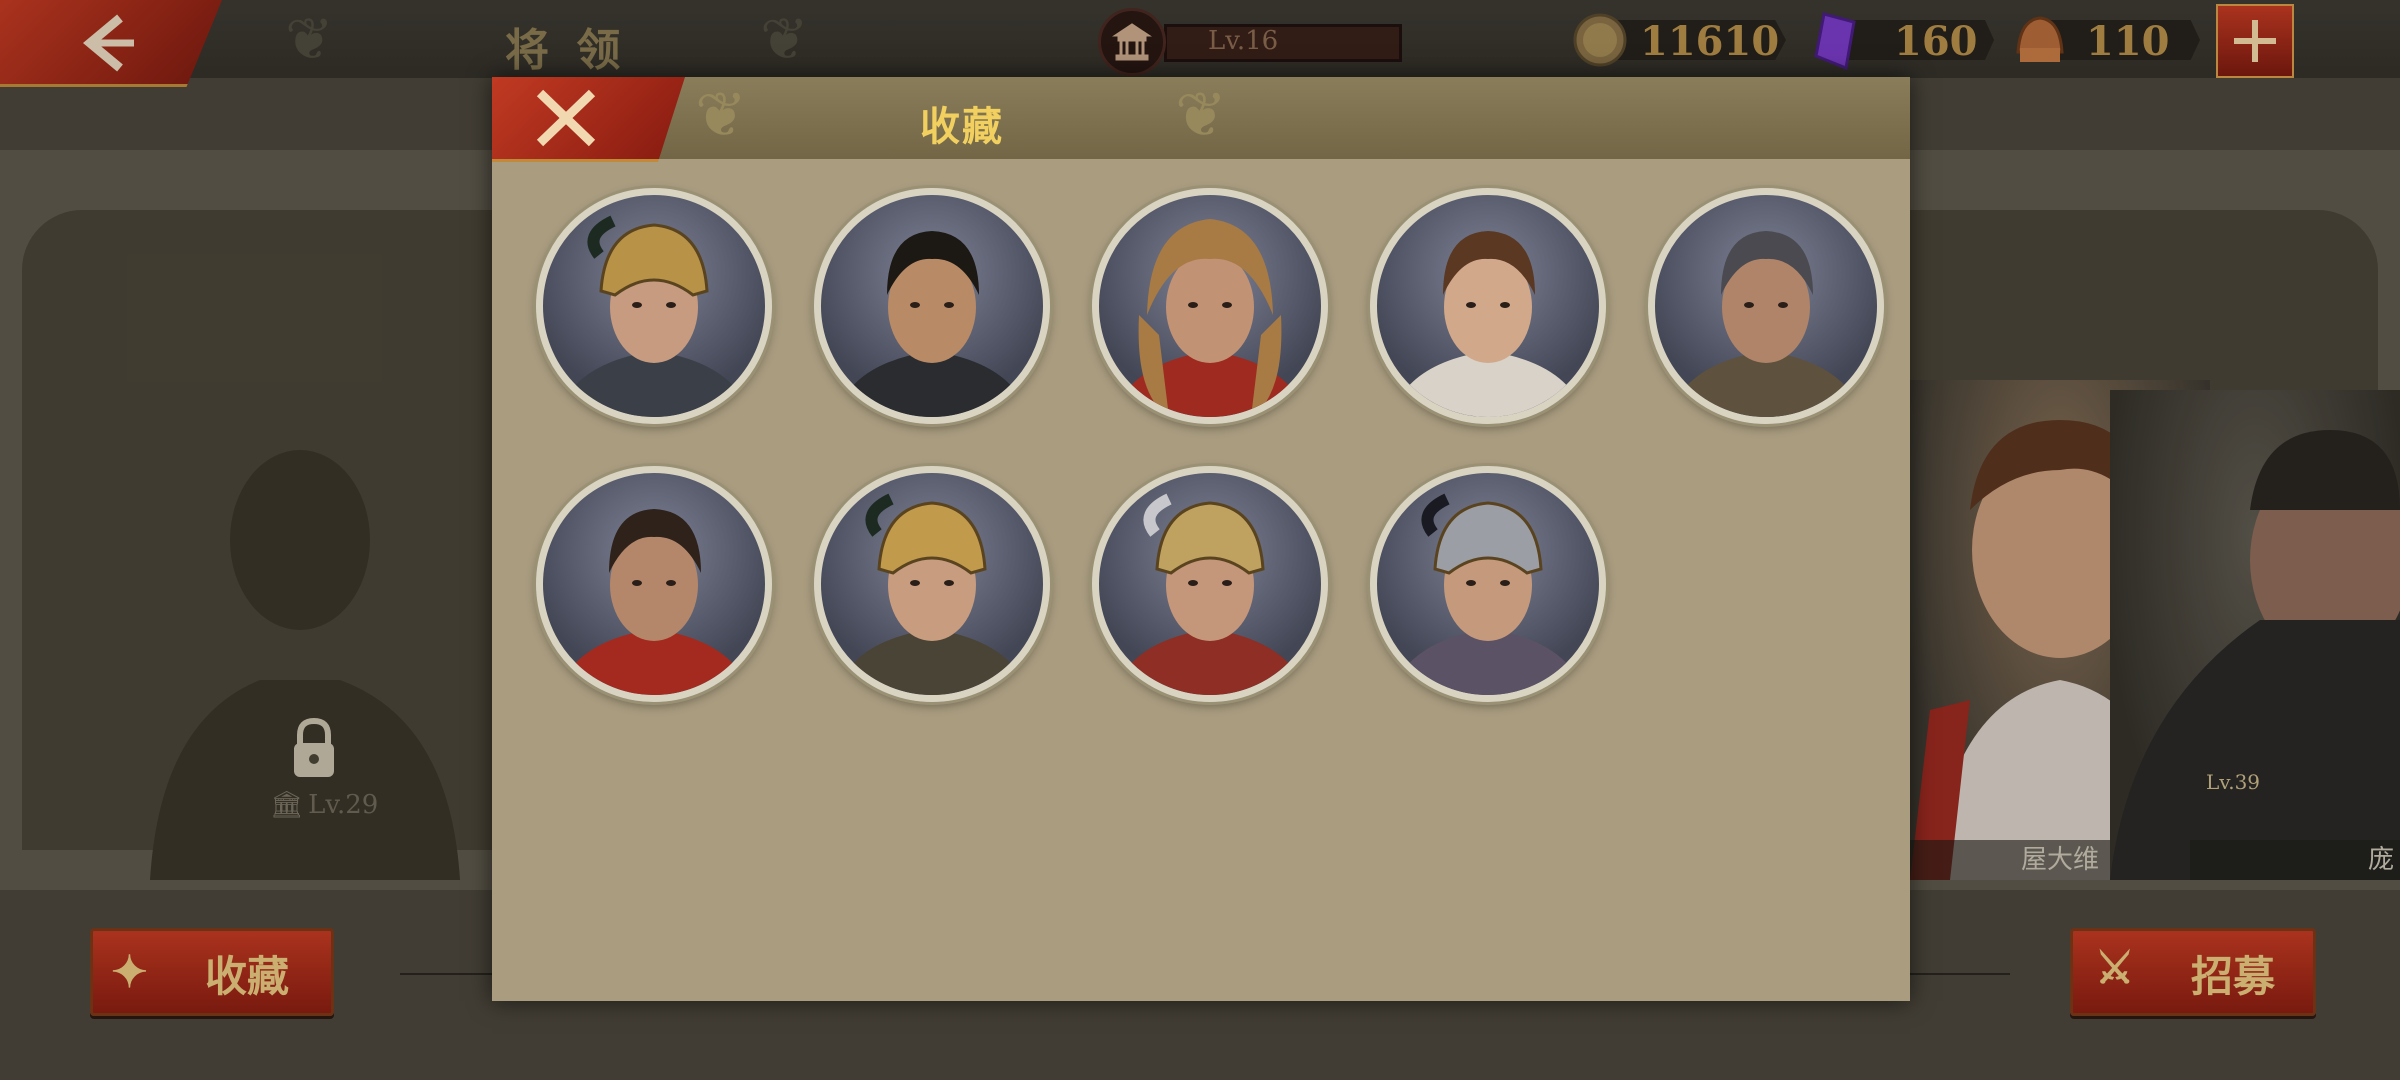  What do you see at coordinates (1201, 114) in the screenshot?
I see `laurel-right-icon: ❦` at bounding box center [1201, 114].